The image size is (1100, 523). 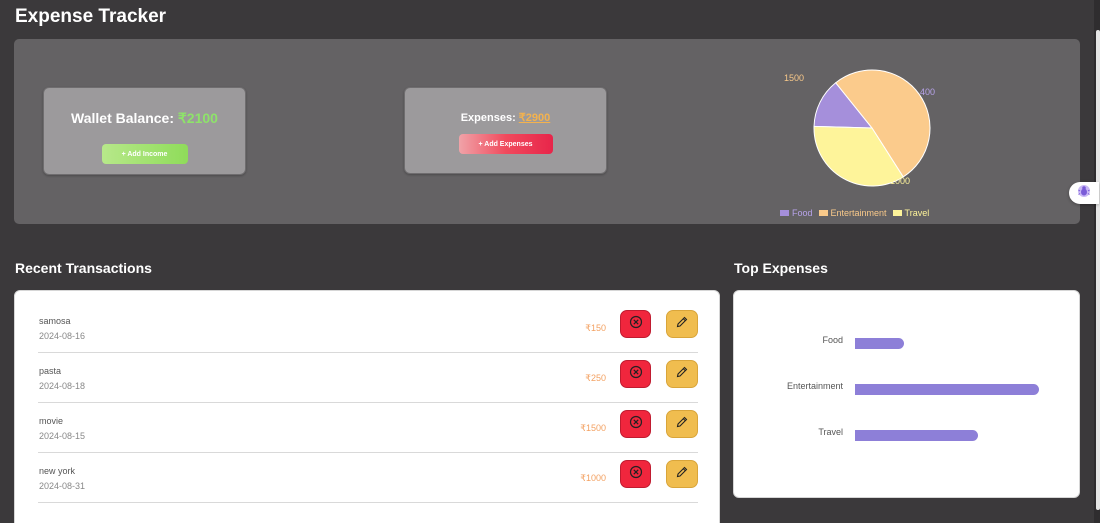 What do you see at coordinates (62, 336) in the screenshot?
I see `transaction-date: 2024-08-16` at bounding box center [62, 336].